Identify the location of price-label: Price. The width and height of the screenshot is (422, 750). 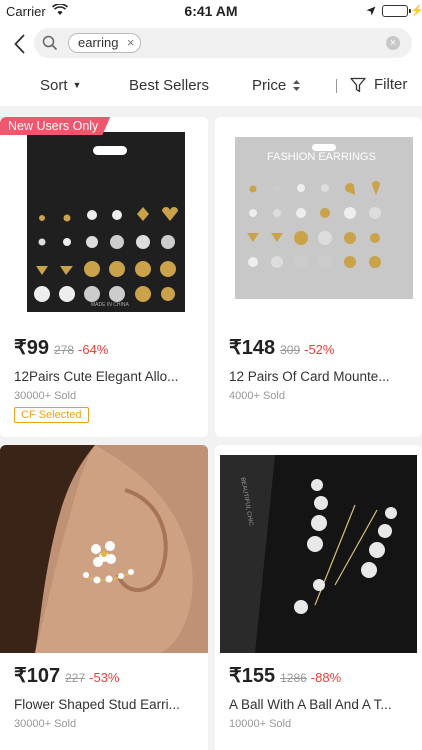
(269, 85).